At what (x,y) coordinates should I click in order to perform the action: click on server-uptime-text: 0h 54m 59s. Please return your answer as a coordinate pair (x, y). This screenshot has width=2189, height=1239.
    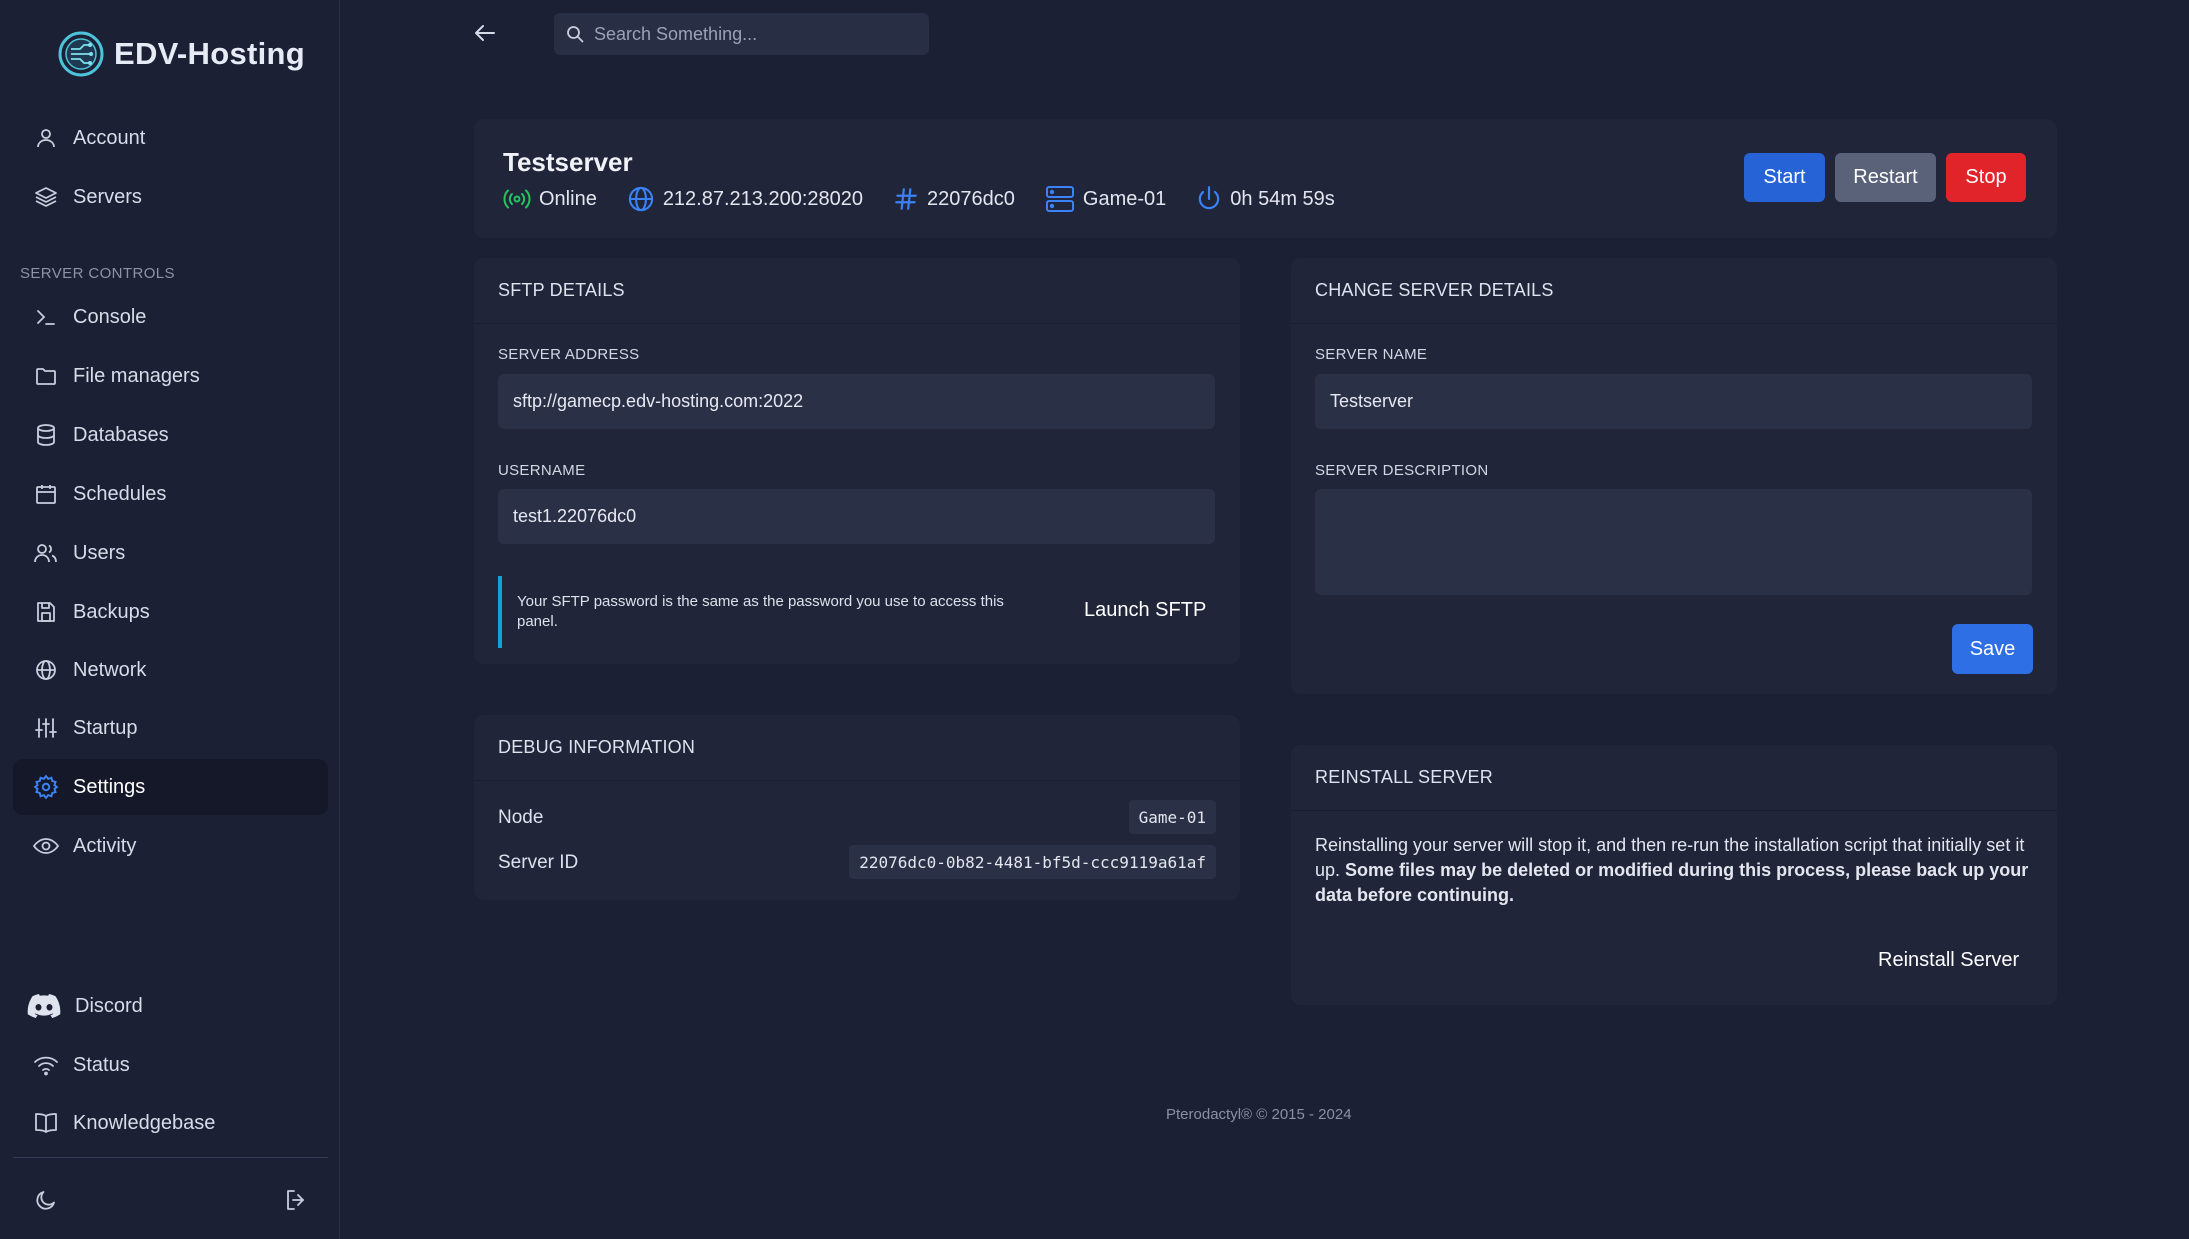
    Looking at the image, I should click on (1282, 198).